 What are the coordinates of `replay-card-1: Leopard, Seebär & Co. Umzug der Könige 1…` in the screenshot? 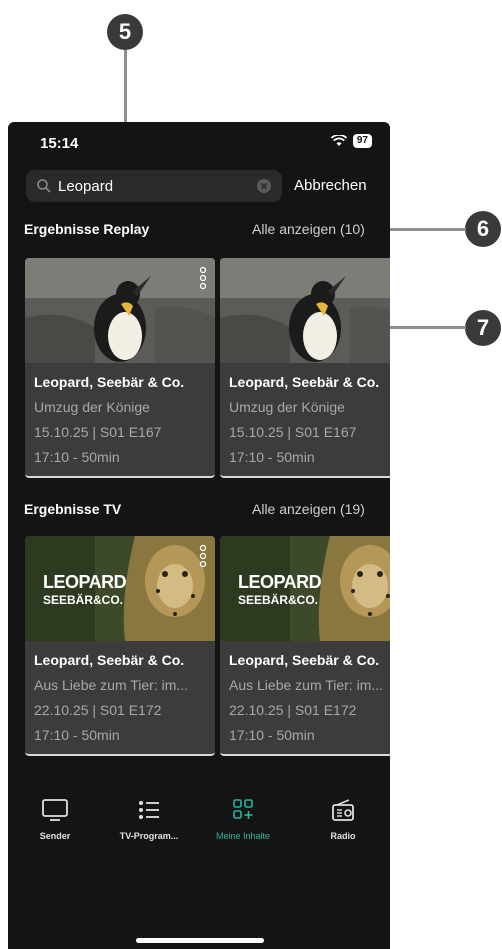 It's located at (120, 368).